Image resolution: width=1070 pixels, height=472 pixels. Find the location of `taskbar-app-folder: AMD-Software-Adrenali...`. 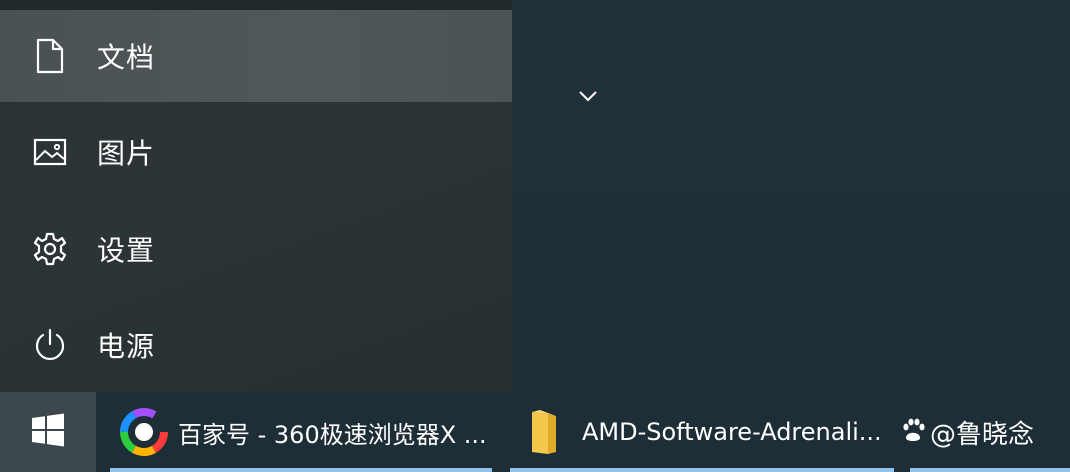

taskbar-app-folder: AMD-Software-Adrenali... is located at coordinates (702, 432).